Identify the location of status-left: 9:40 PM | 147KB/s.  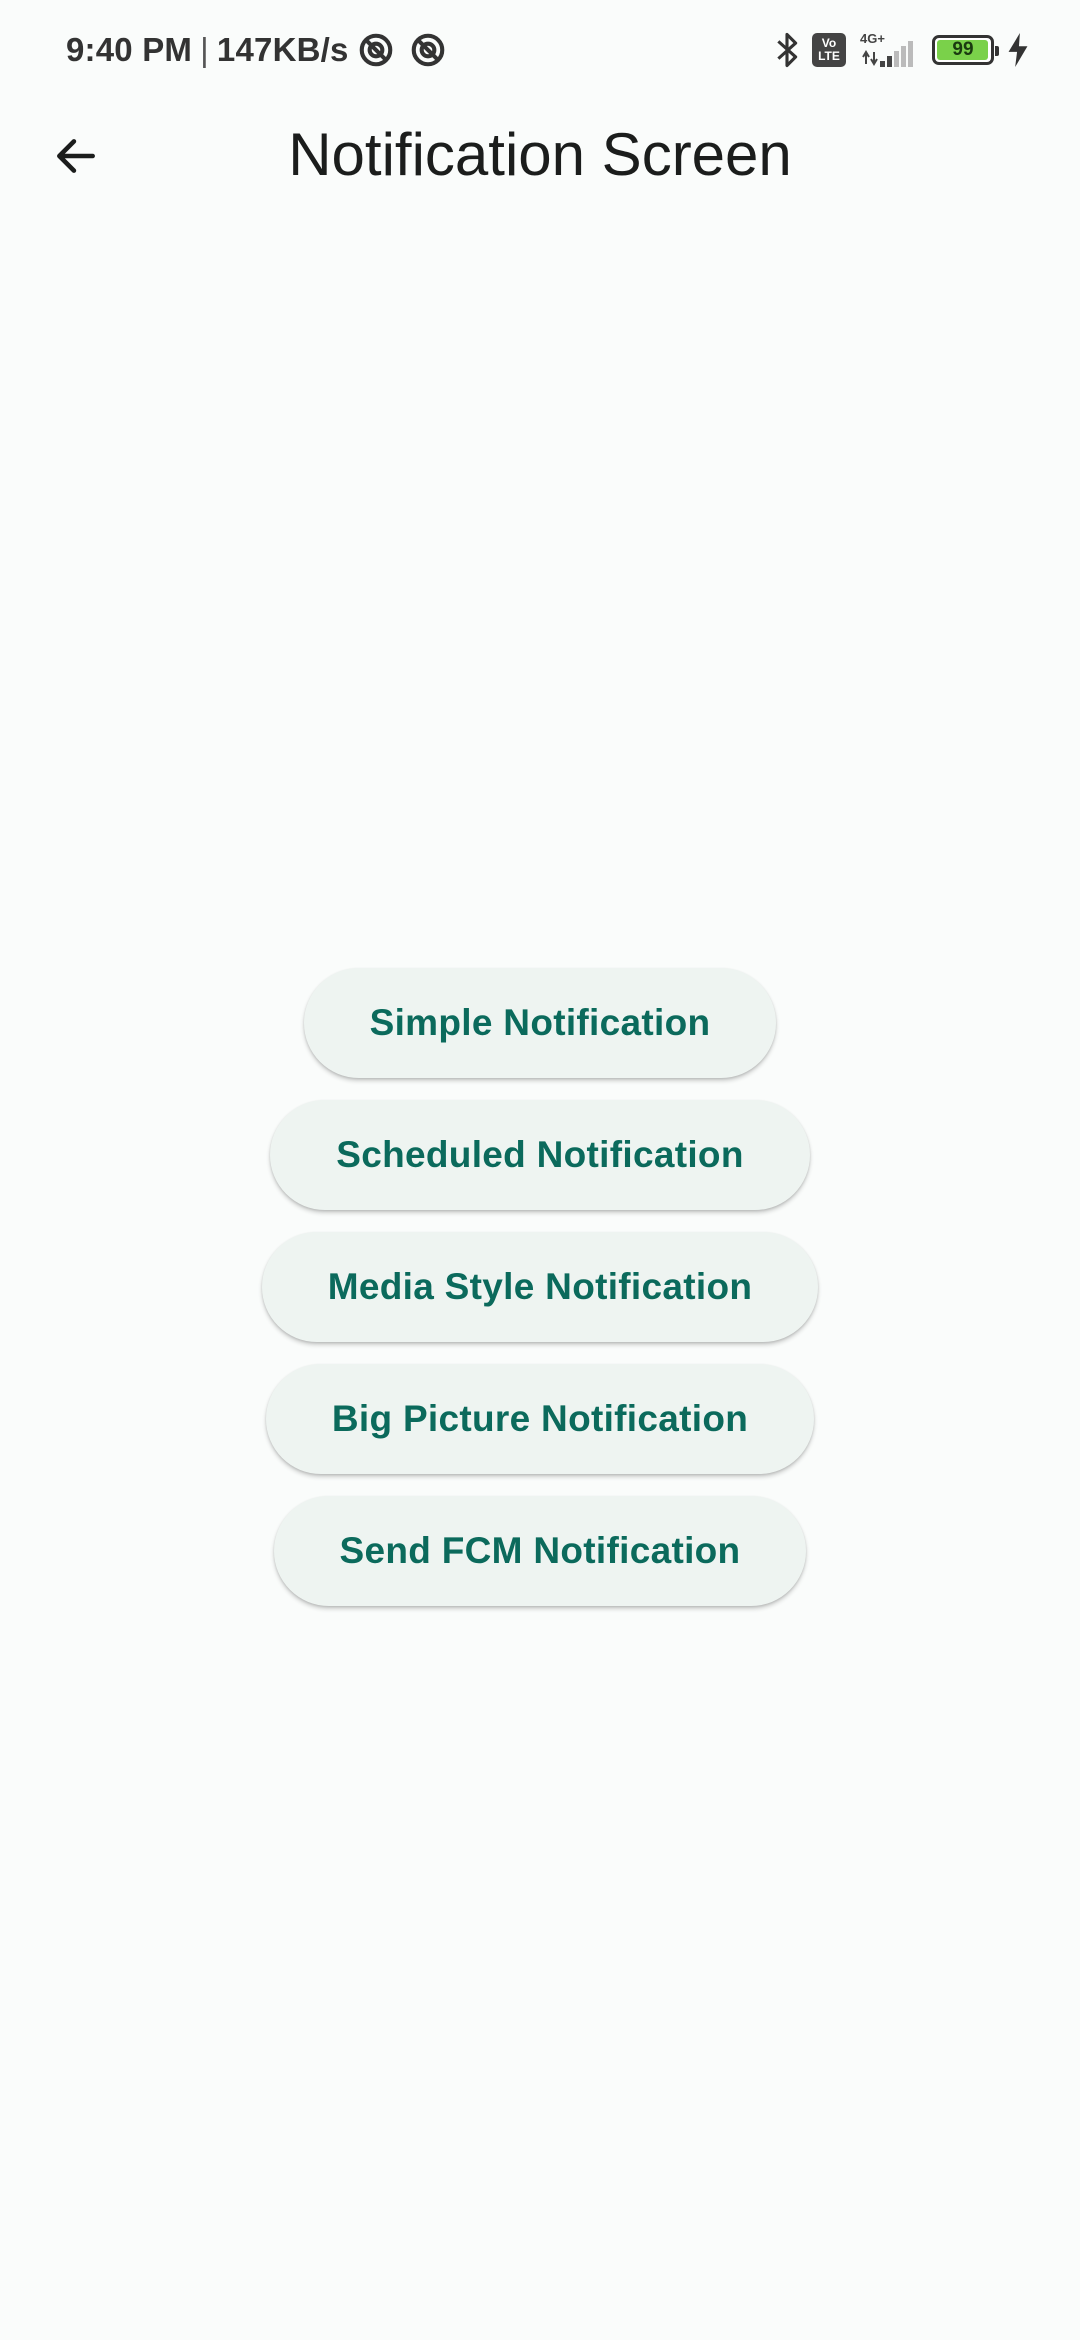
(256, 50).